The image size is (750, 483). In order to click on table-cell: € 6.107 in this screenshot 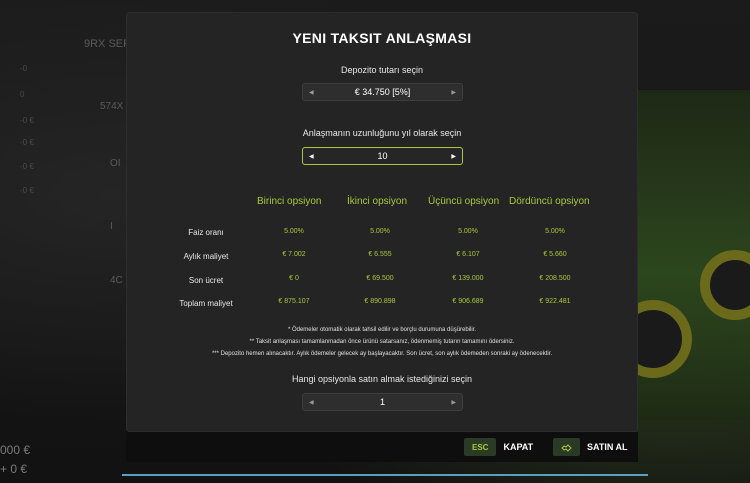, I will do `click(468, 254)`.